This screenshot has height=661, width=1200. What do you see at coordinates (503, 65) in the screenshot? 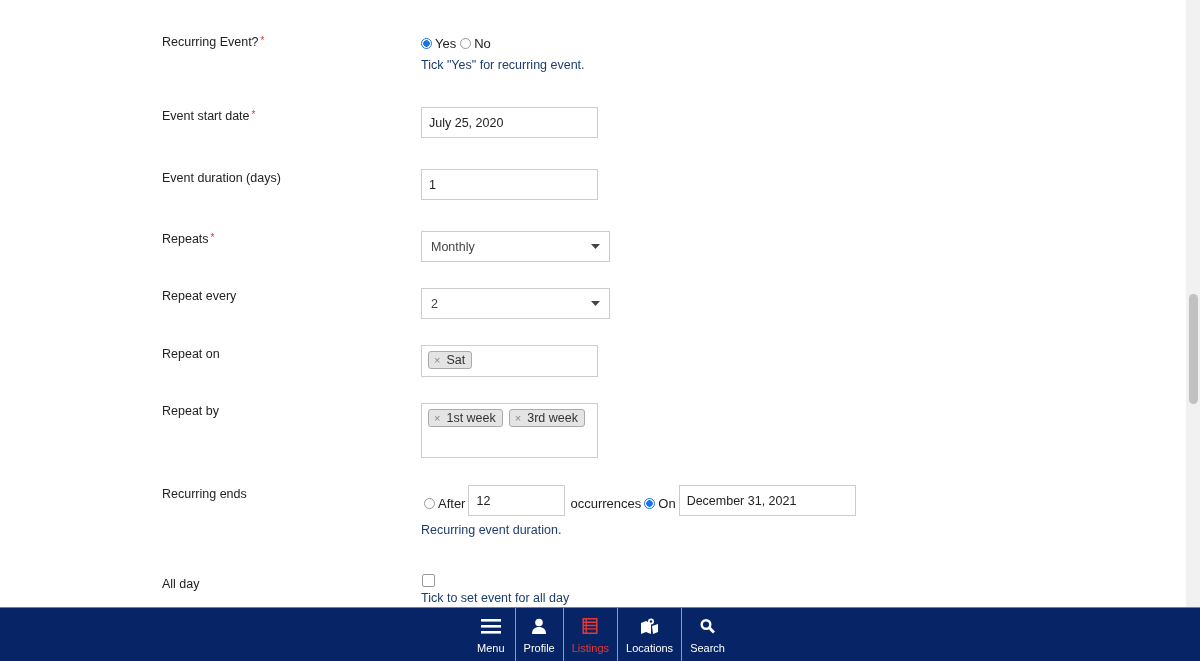
I see `help-text: Tick "Yes" for recurring event.` at bounding box center [503, 65].